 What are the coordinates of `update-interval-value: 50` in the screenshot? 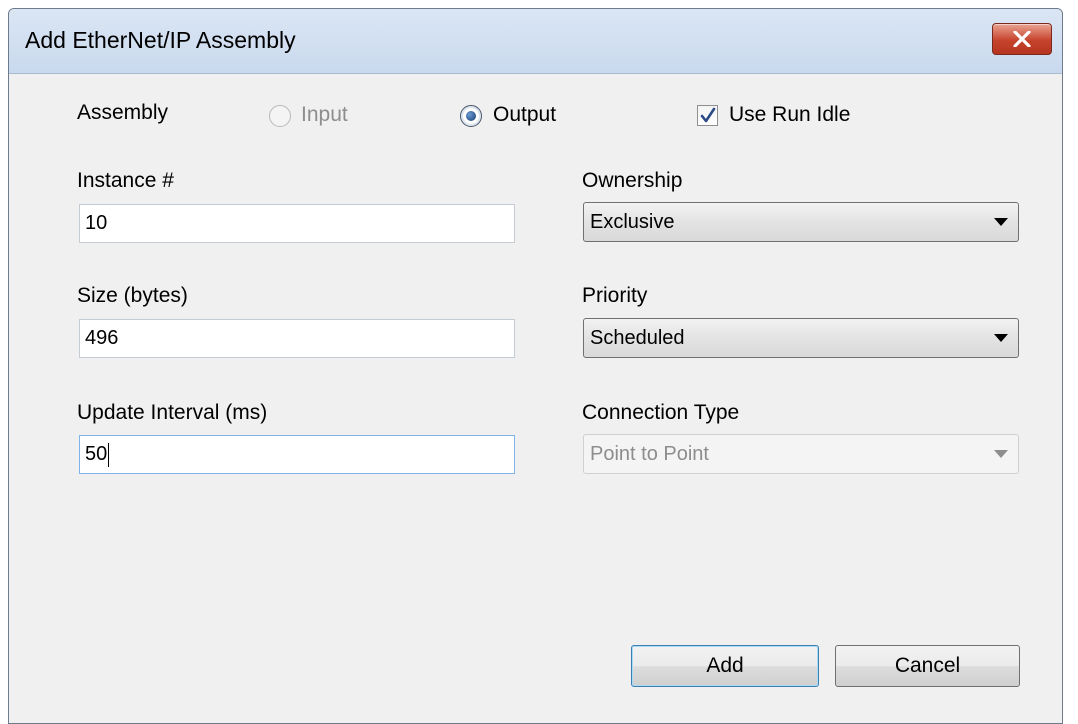 It's located at (96, 454).